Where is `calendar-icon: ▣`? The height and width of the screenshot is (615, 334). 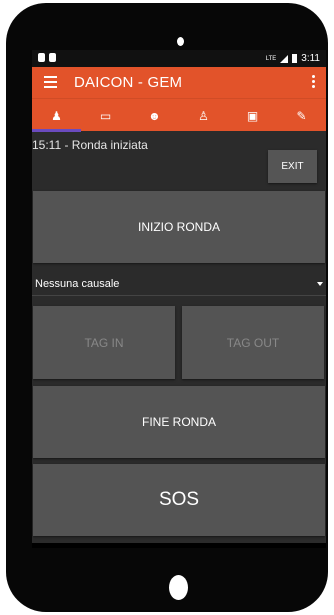 calendar-icon: ▣ is located at coordinates (252, 115).